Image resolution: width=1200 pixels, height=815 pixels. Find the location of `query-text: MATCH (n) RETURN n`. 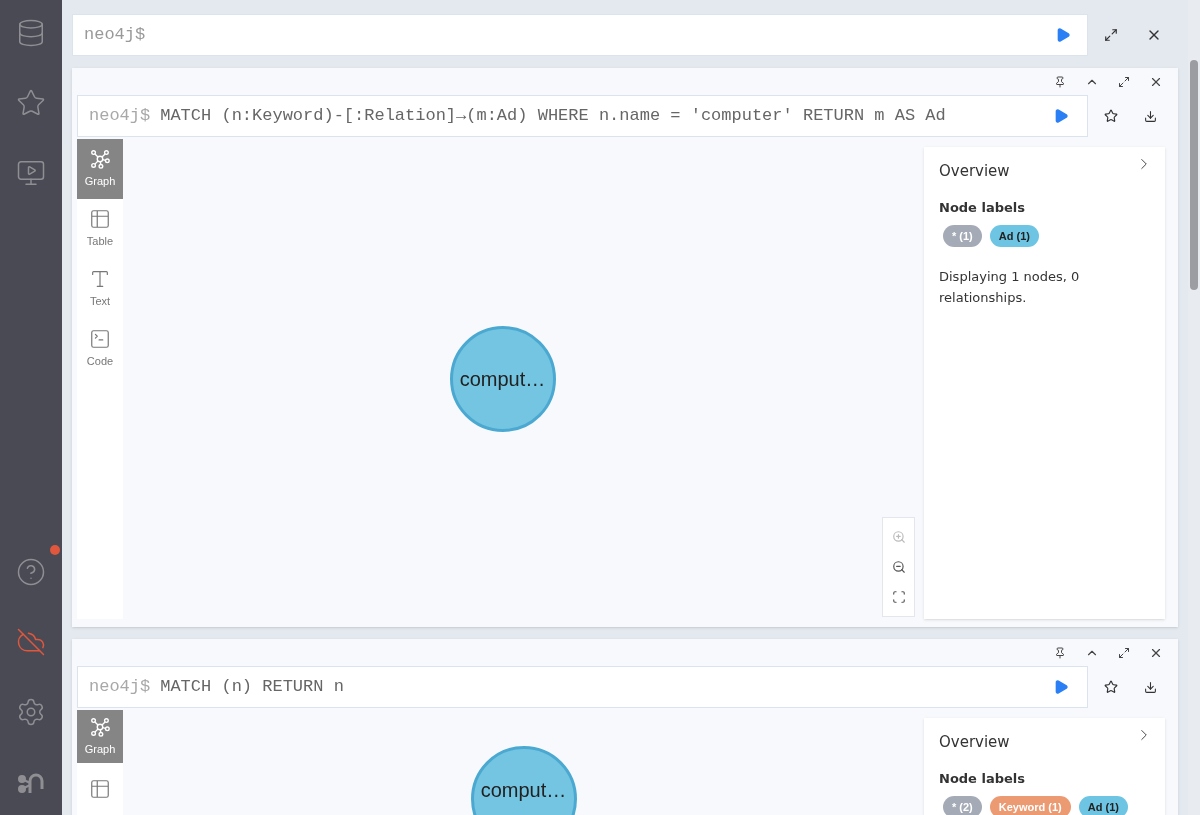

query-text: MATCH (n) RETURN n is located at coordinates (252, 687).